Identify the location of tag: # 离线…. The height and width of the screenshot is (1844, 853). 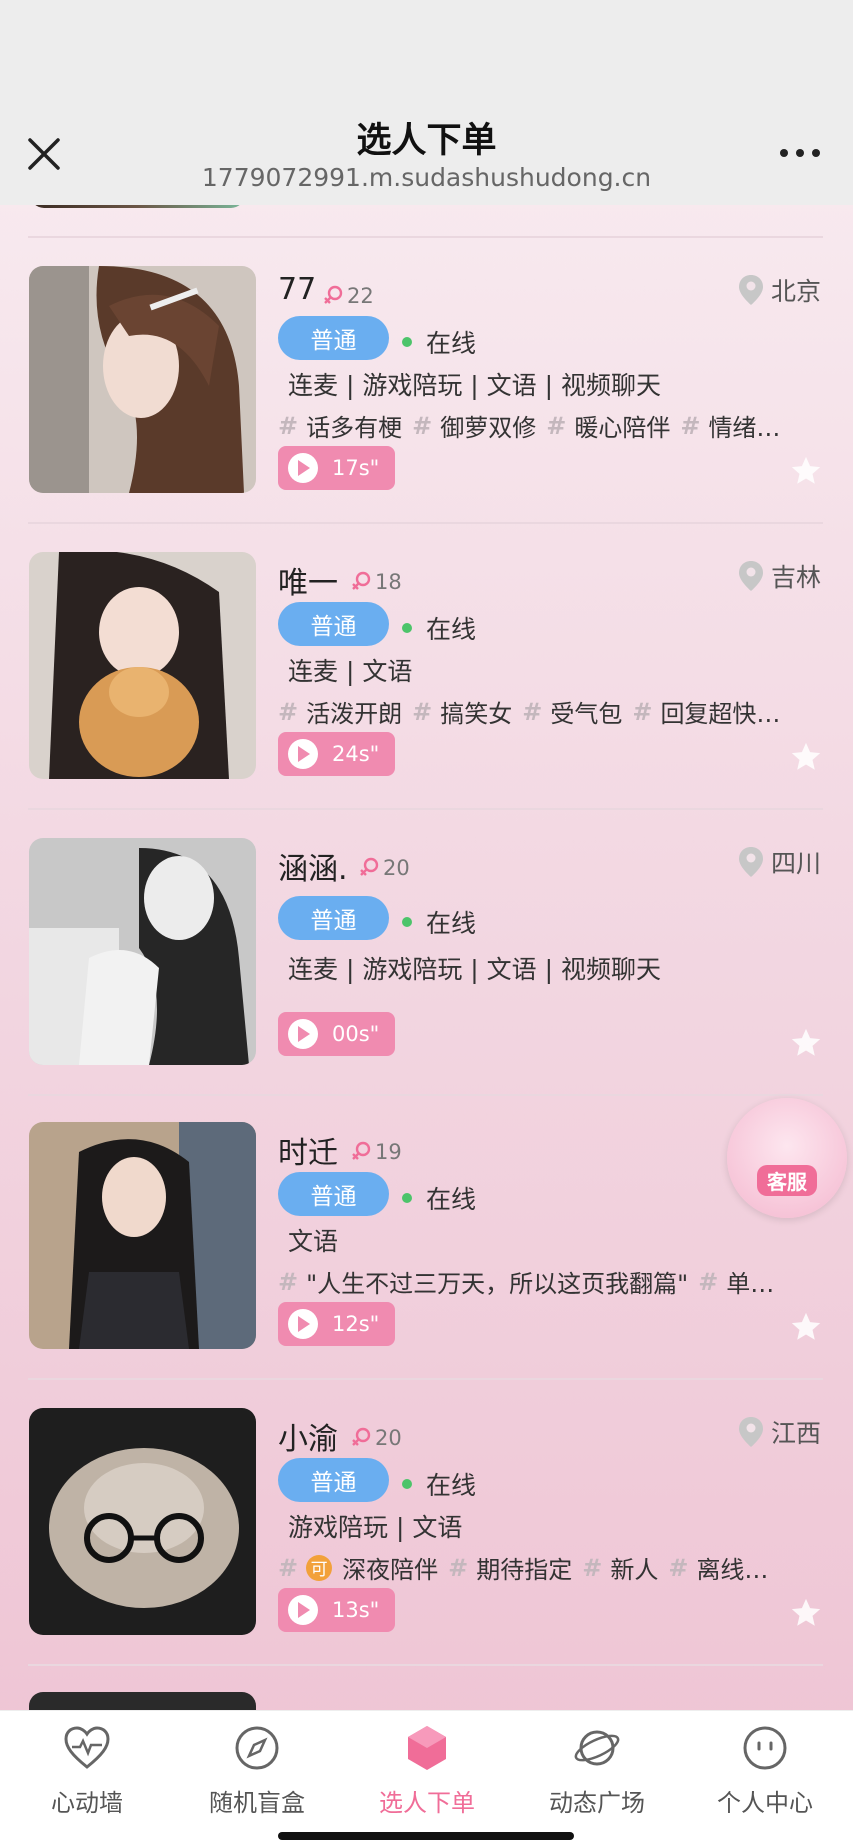
(718, 1569).